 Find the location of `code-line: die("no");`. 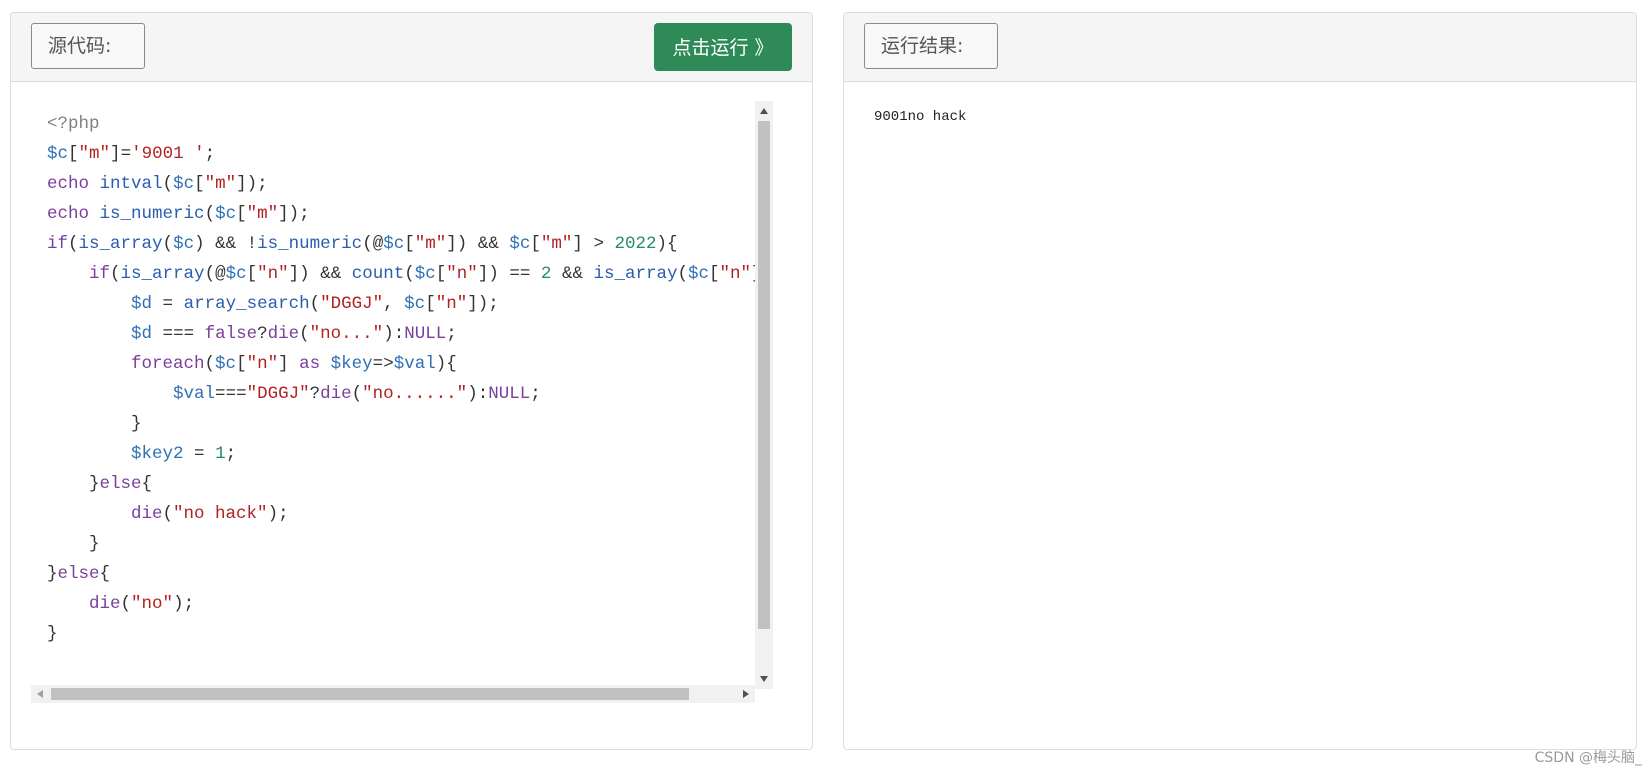

code-line: die("no"); is located at coordinates (142, 604).